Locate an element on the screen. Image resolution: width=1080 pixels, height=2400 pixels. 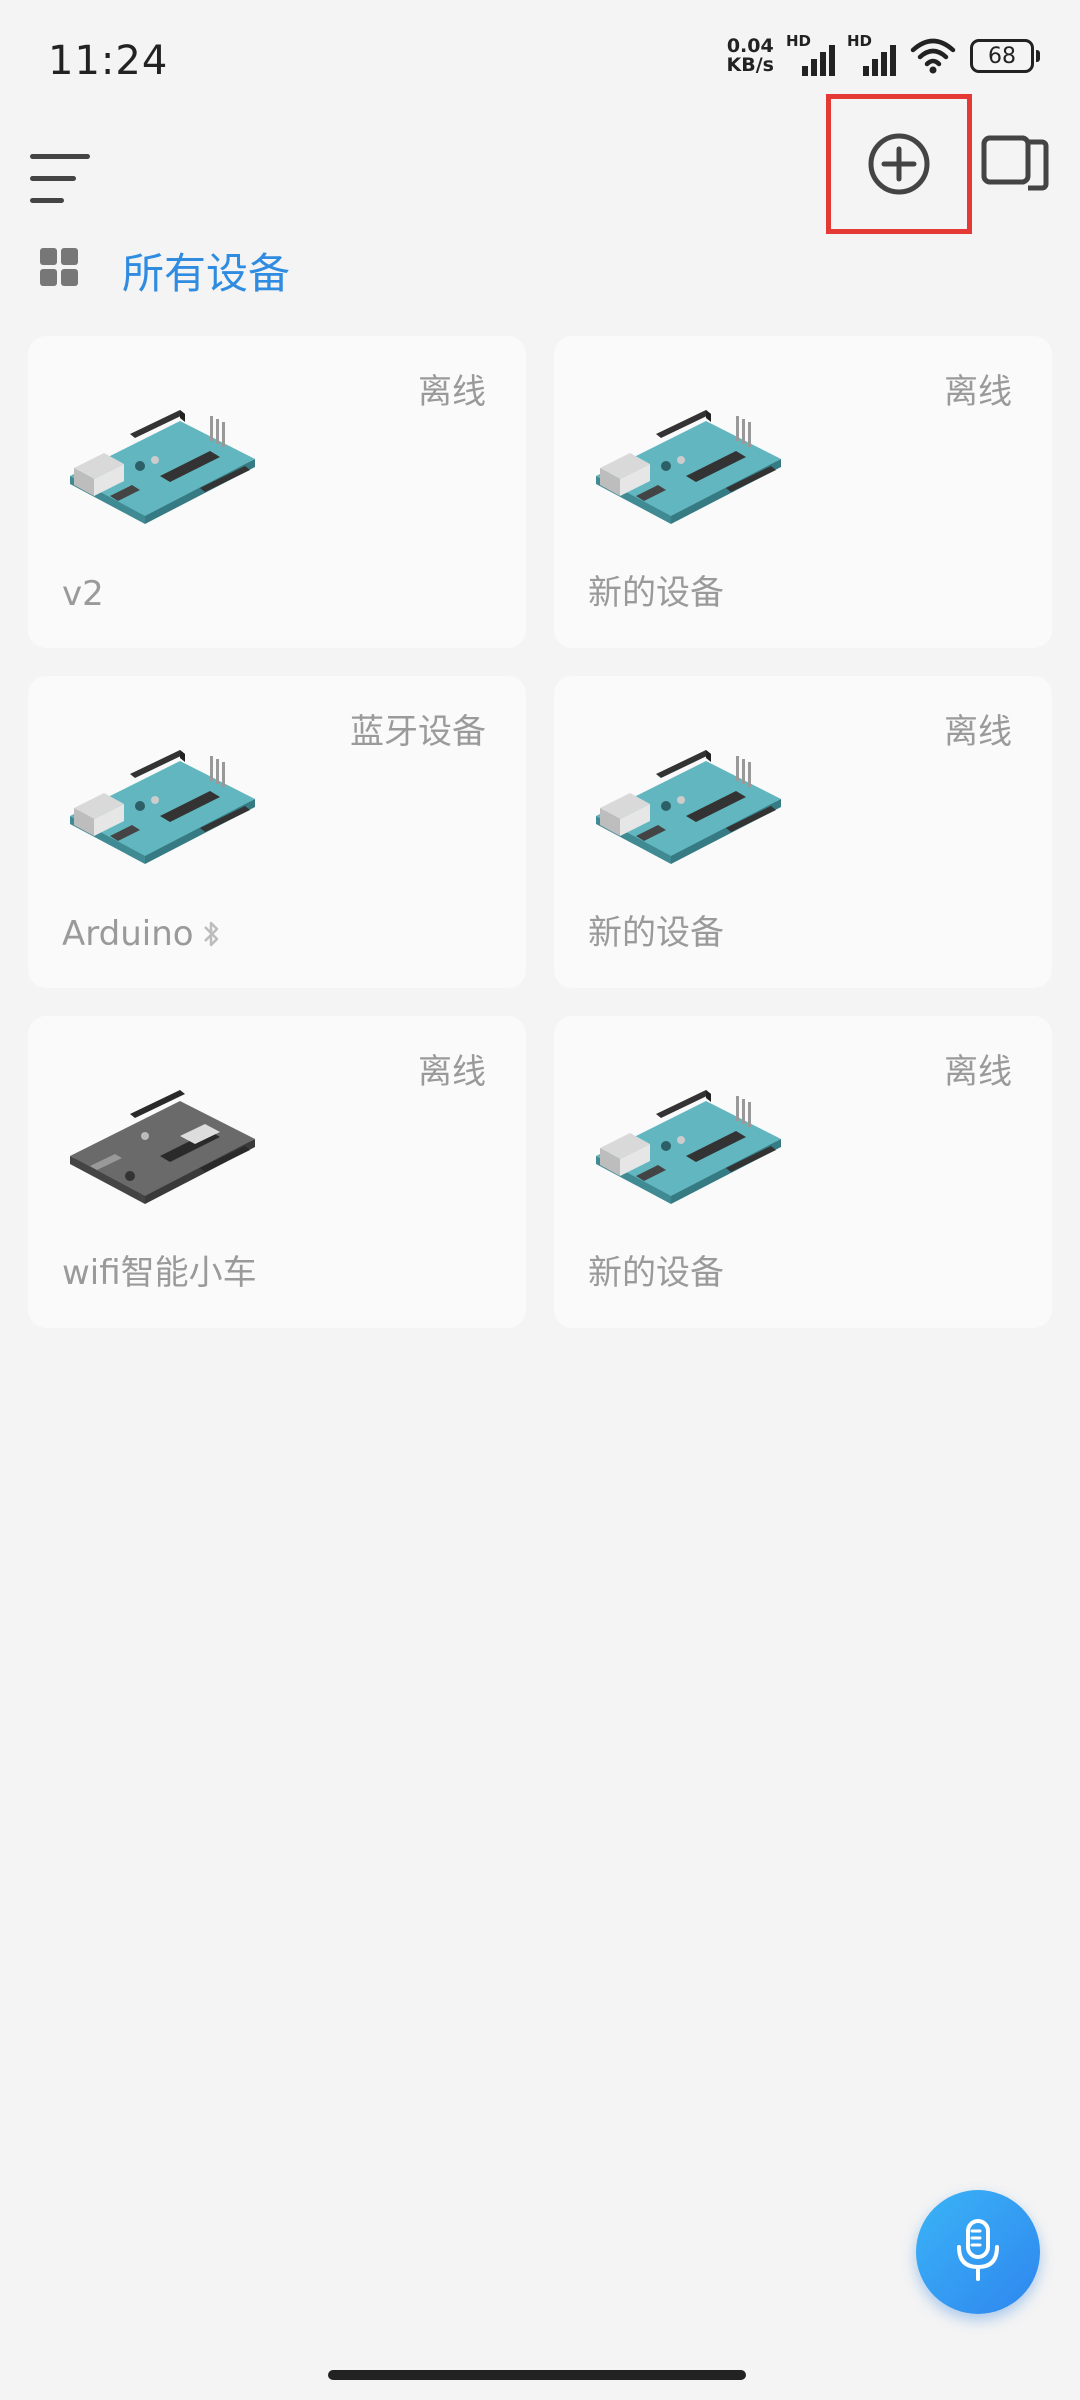
battery-icon: 68 is located at coordinates (1005, 56).